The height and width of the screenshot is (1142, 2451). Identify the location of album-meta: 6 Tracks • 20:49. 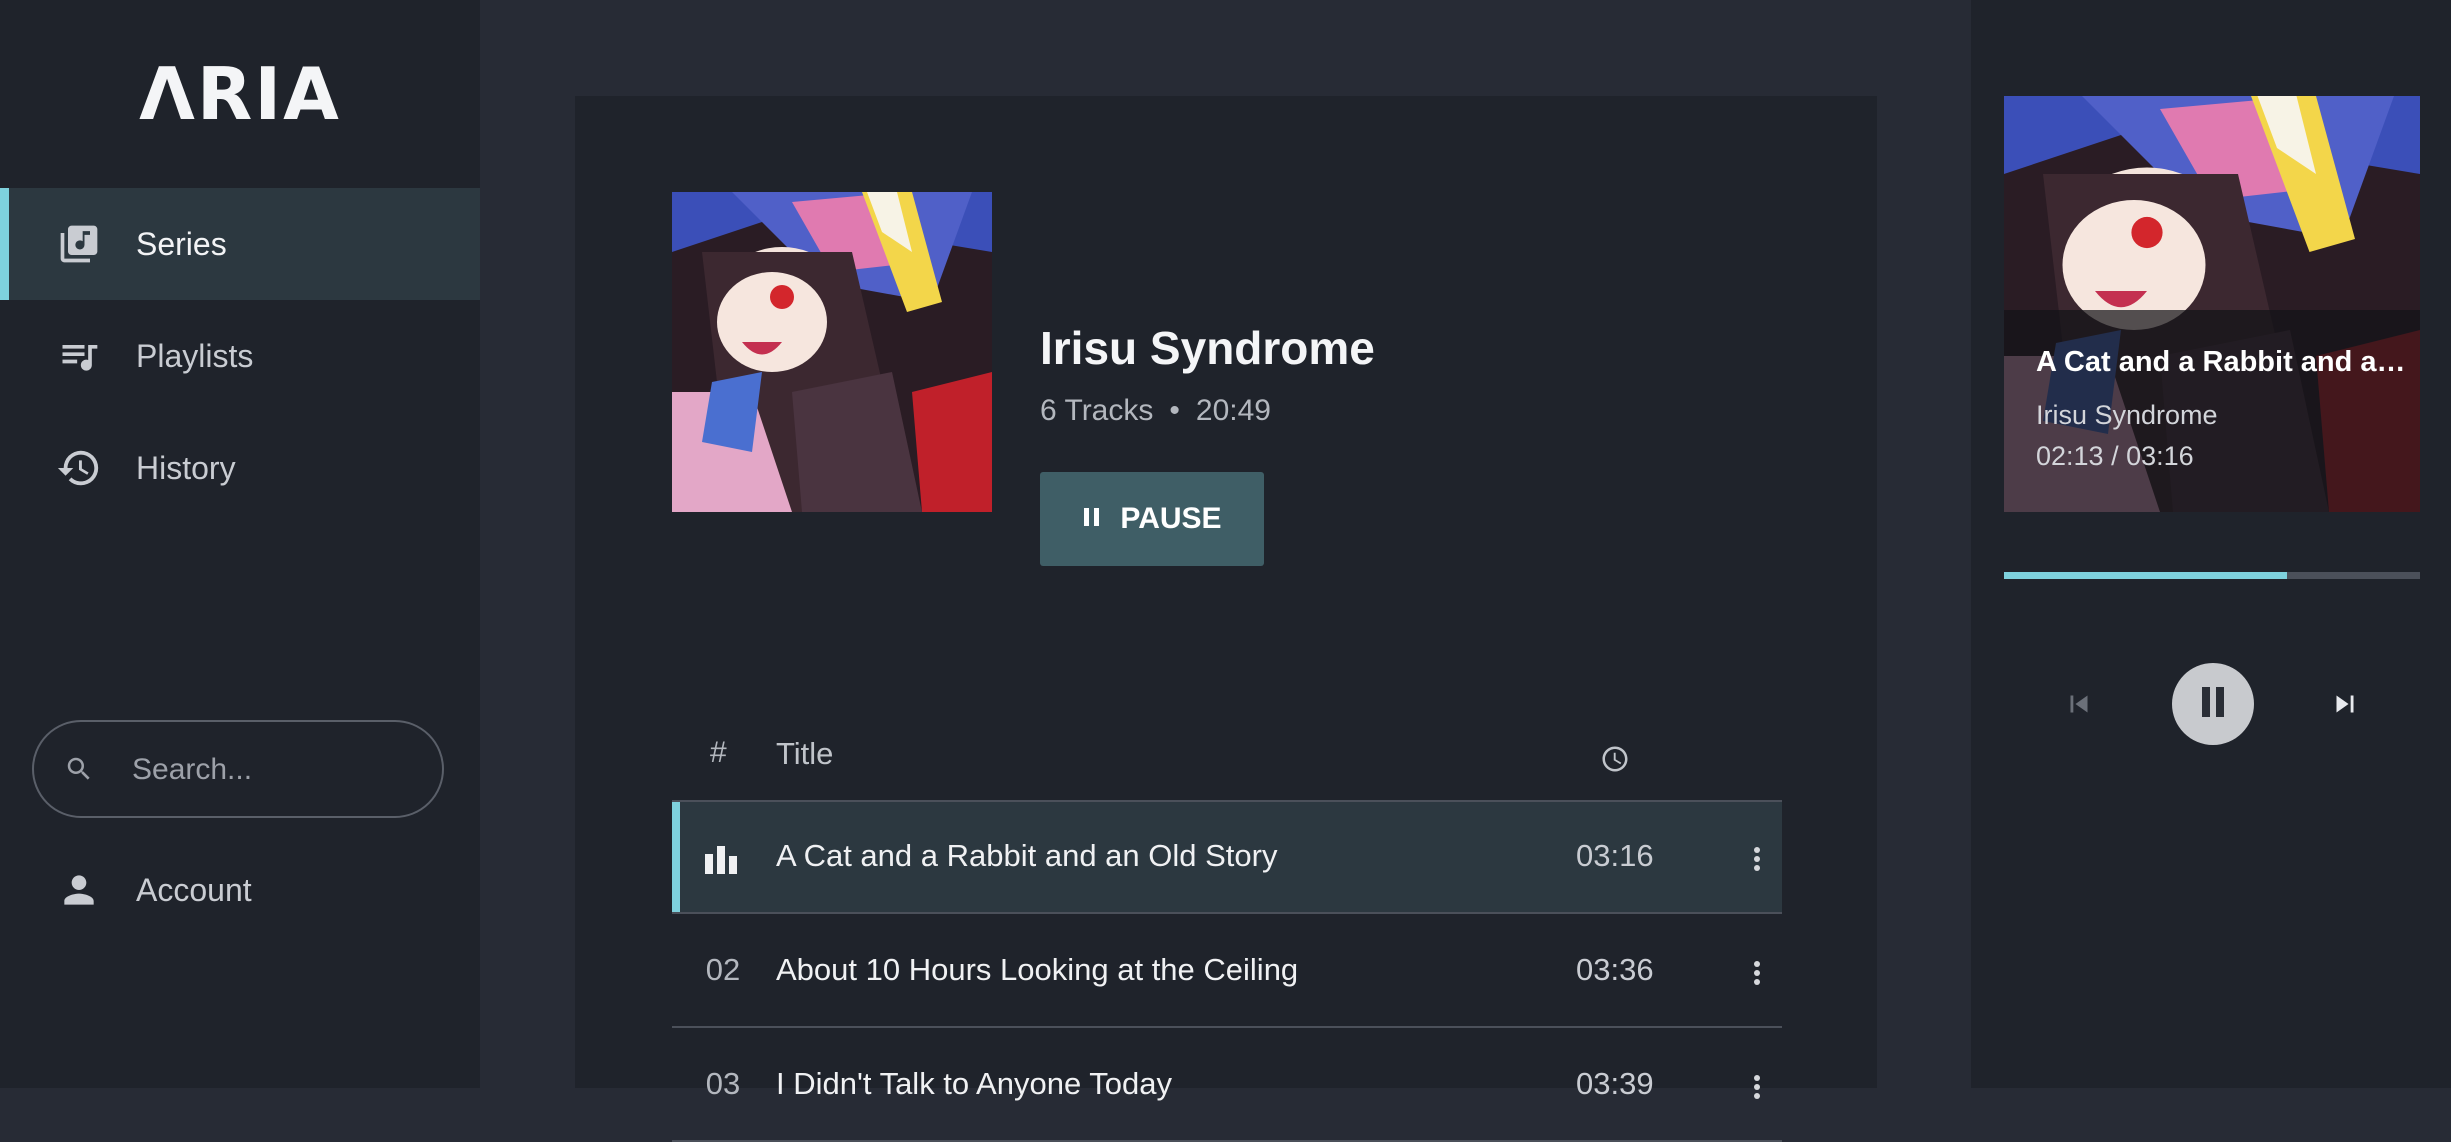
(1155, 411).